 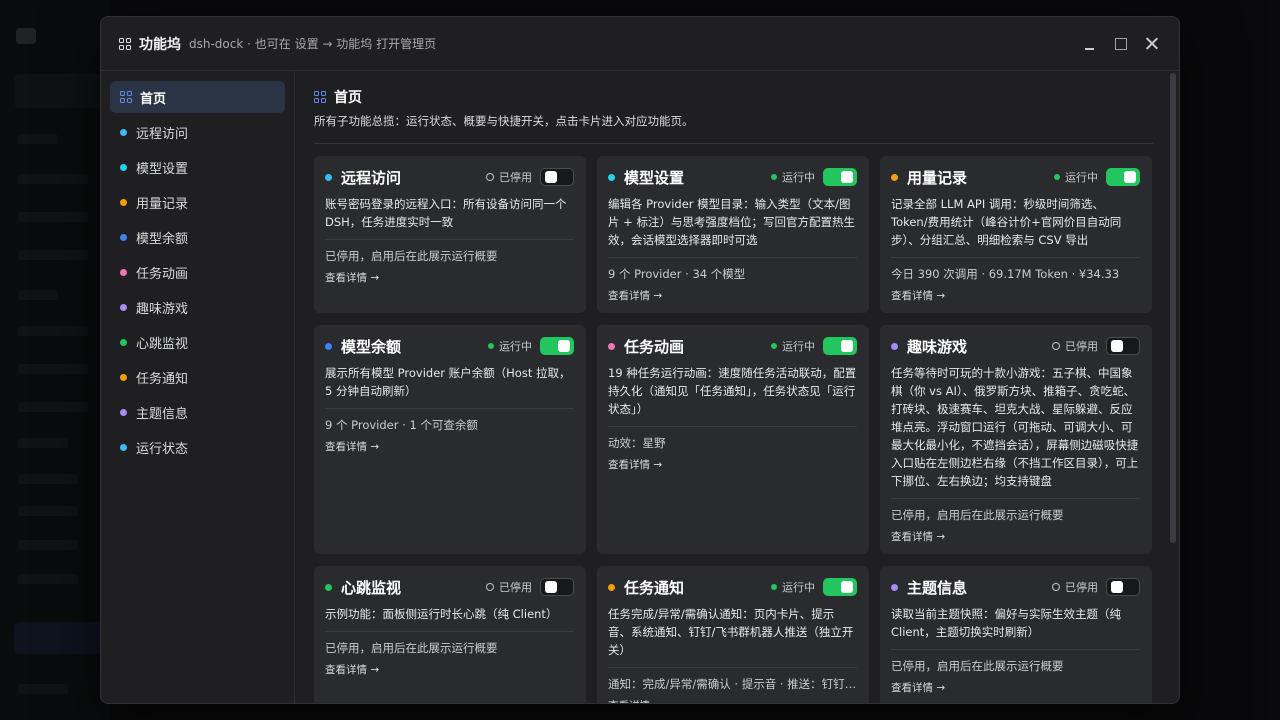 What do you see at coordinates (313, 44) in the screenshot?
I see `window-subtitle: dsh-dock · 也可在 设置 → 功能坞 打开管理页` at bounding box center [313, 44].